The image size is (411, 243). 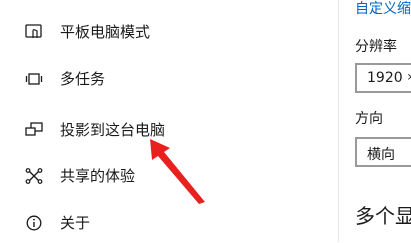 I want to click on sidebar-item-tablet-mode: 平板电脑模式, so click(x=165, y=32).